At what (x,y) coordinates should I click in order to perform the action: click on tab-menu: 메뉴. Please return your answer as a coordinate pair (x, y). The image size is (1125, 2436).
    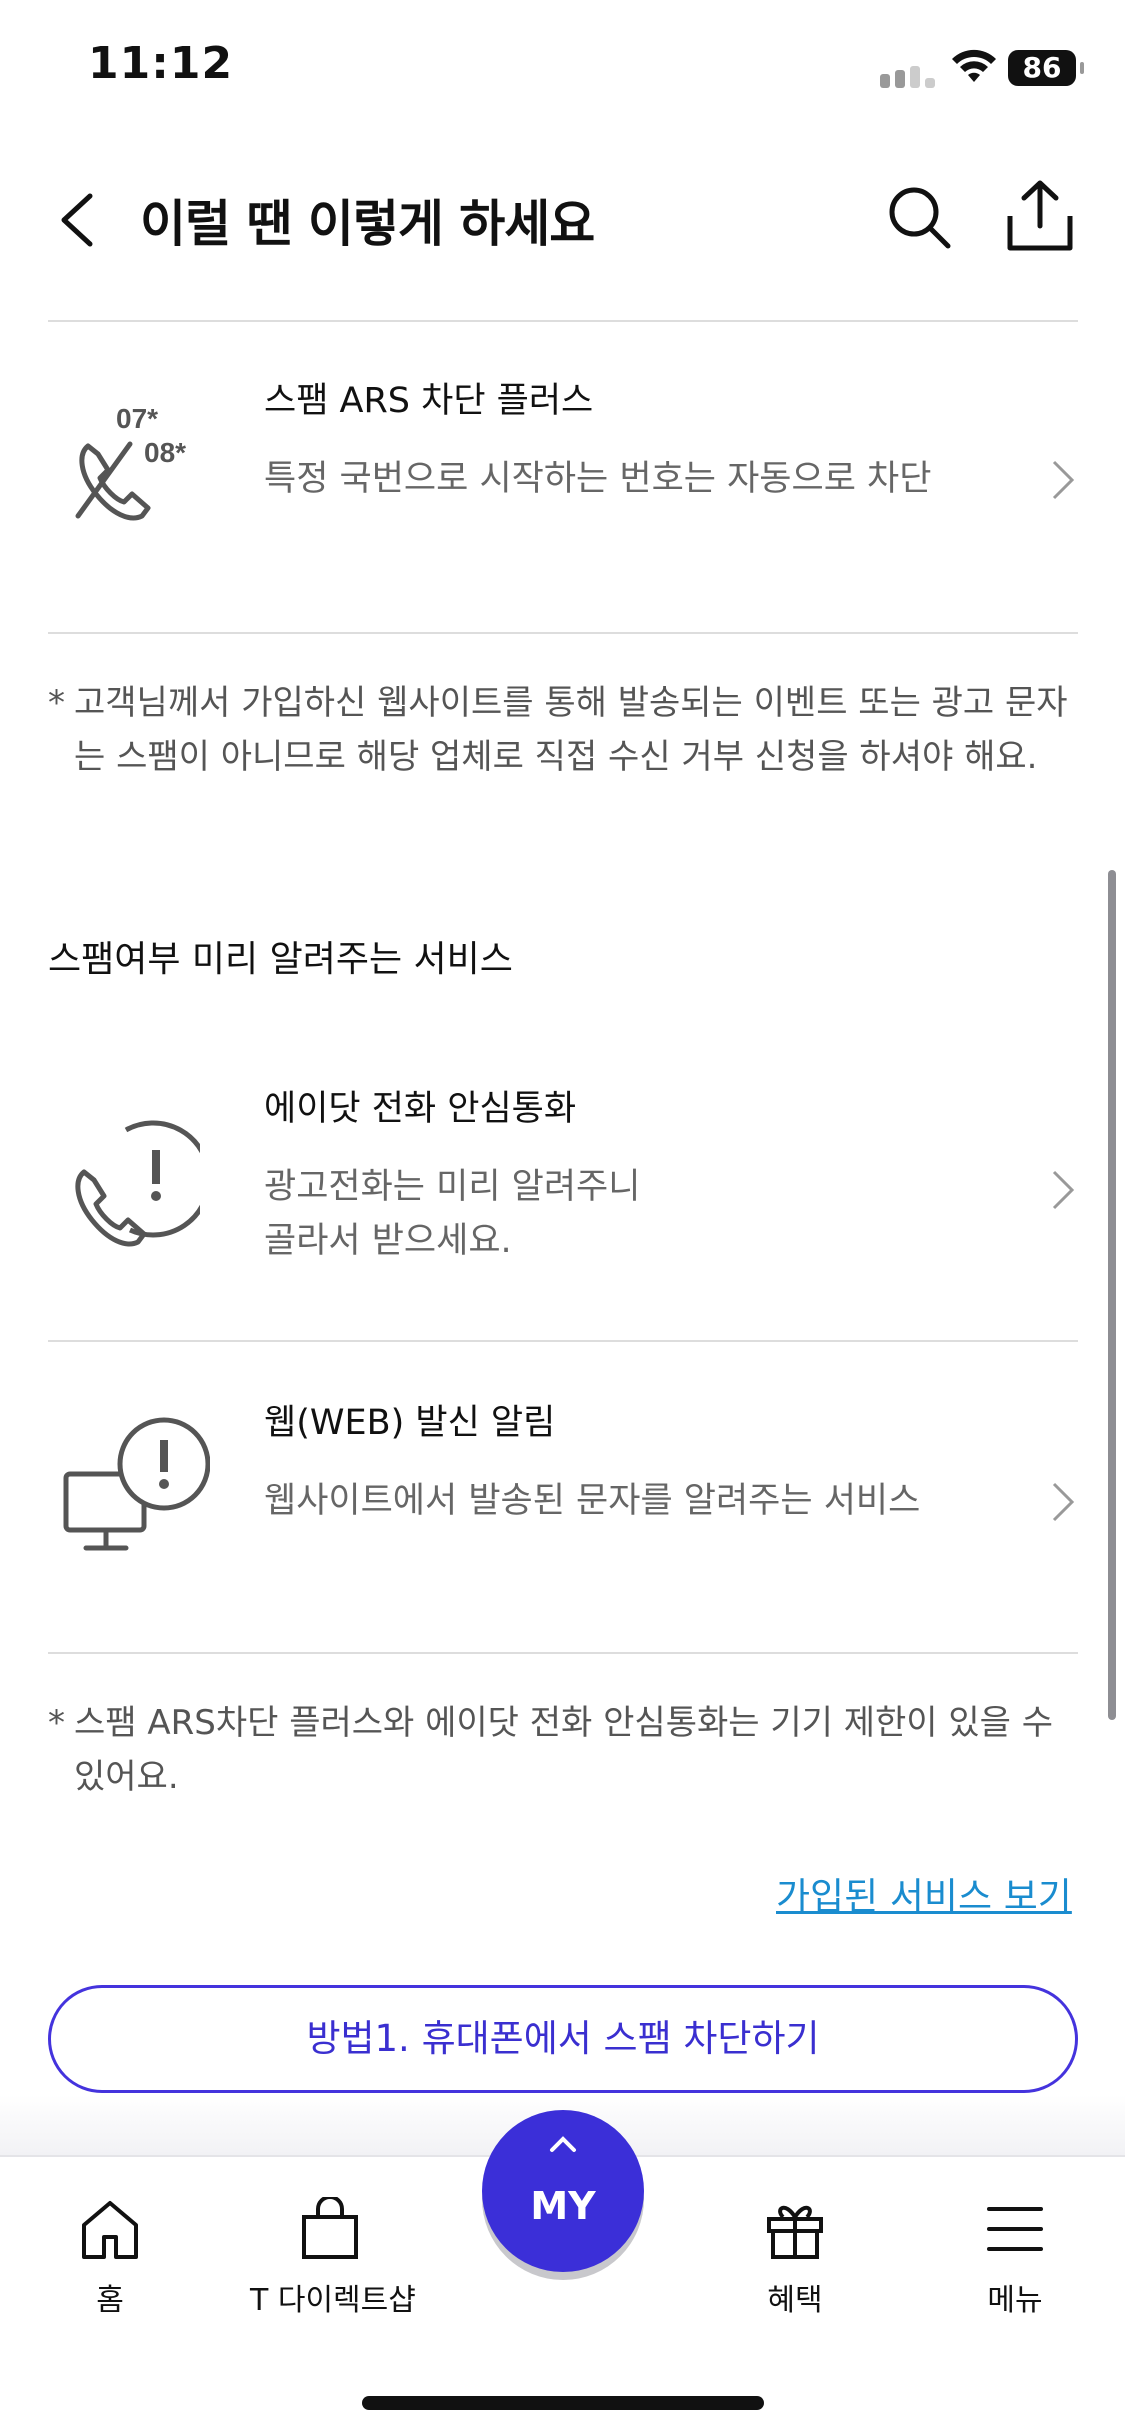
    Looking at the image, I should click on (1015, 2258).